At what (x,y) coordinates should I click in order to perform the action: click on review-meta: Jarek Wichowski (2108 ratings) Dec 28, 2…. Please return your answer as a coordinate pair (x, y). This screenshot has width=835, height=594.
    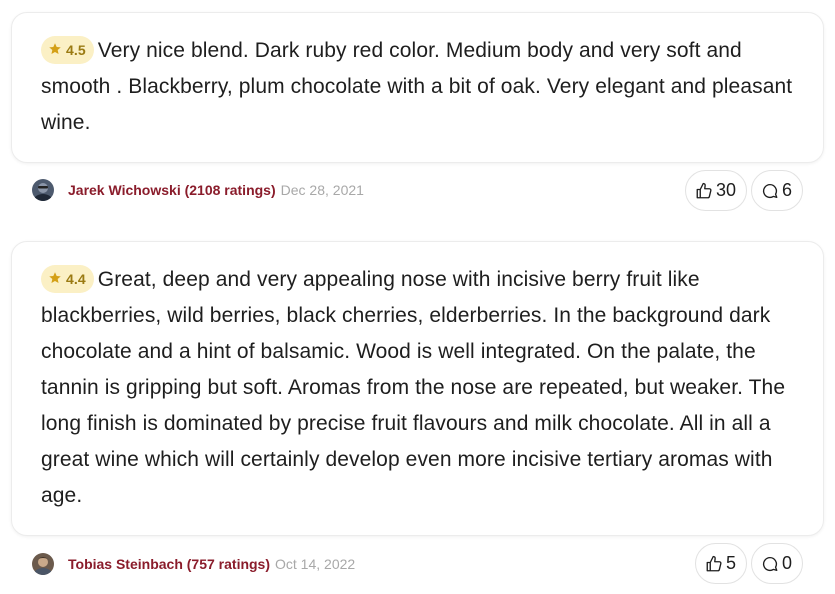
    Looking at the image, I should click on (198, 190).